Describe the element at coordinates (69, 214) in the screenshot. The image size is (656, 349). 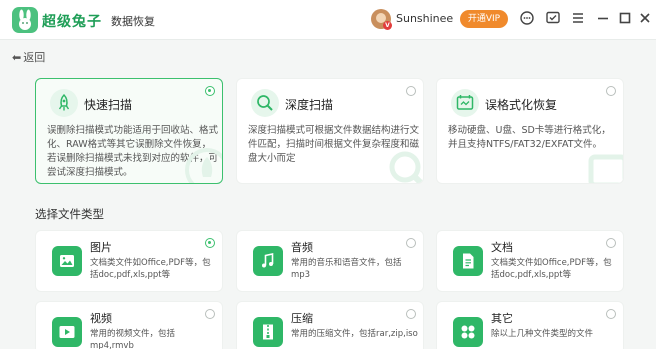
I see `file-types-heading: 选择文件类型` at that location.